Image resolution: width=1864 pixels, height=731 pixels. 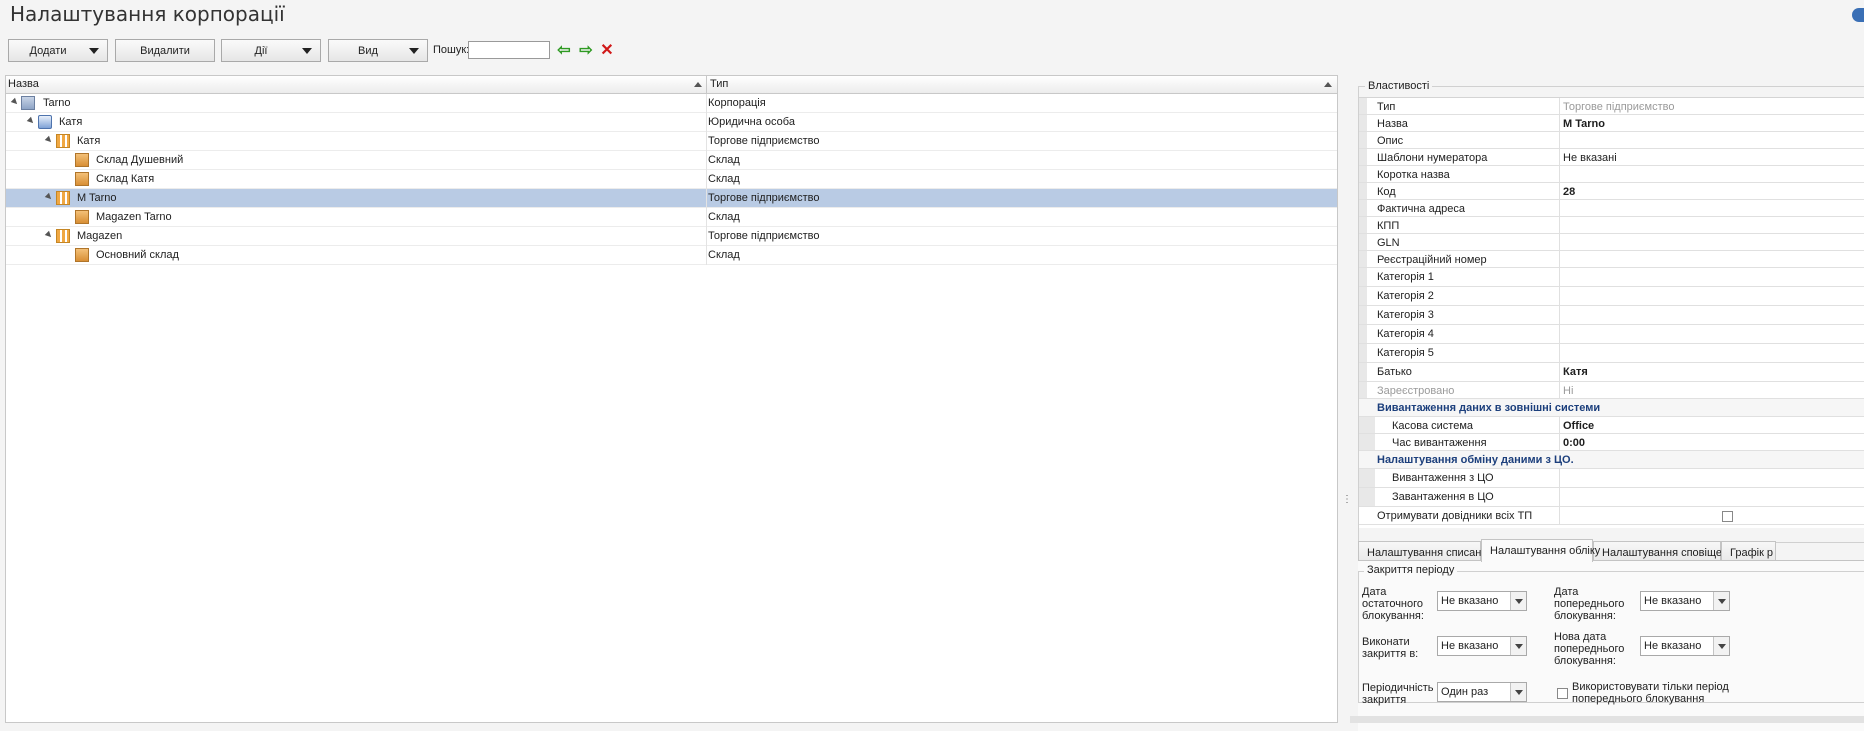 What do you see at coordinates (1611, 478) in the screenshot?
I see `property-row-export-from-co: Вивантаження з ЦО` at bounding box center [1611, 478].